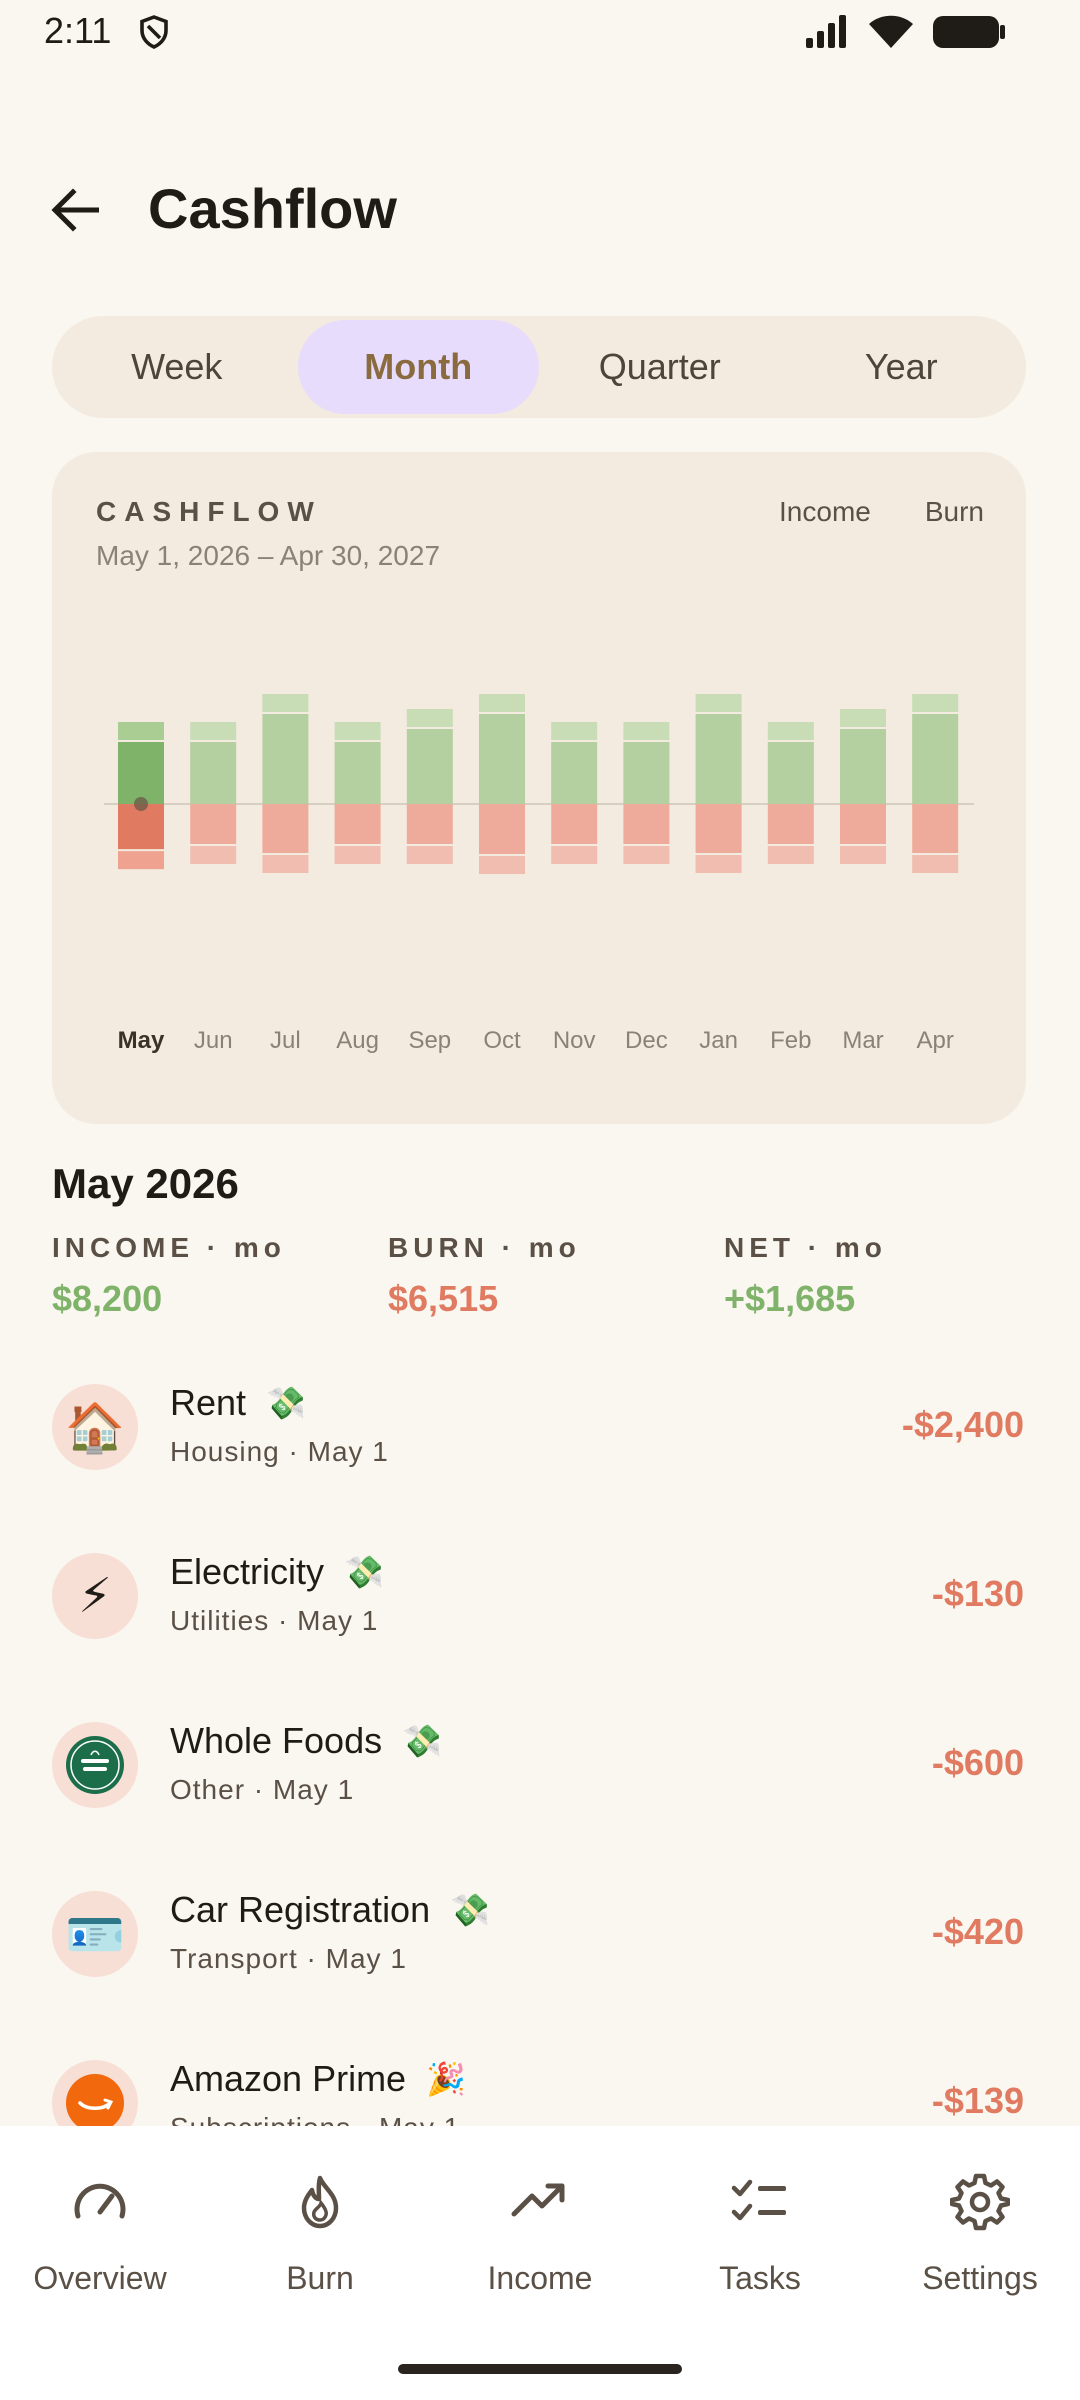 This screenshot has height=2400, width=1080. Describe the element at coordinates (540, 2234) in the screenshot. I see `nav-income: Income` at that location.